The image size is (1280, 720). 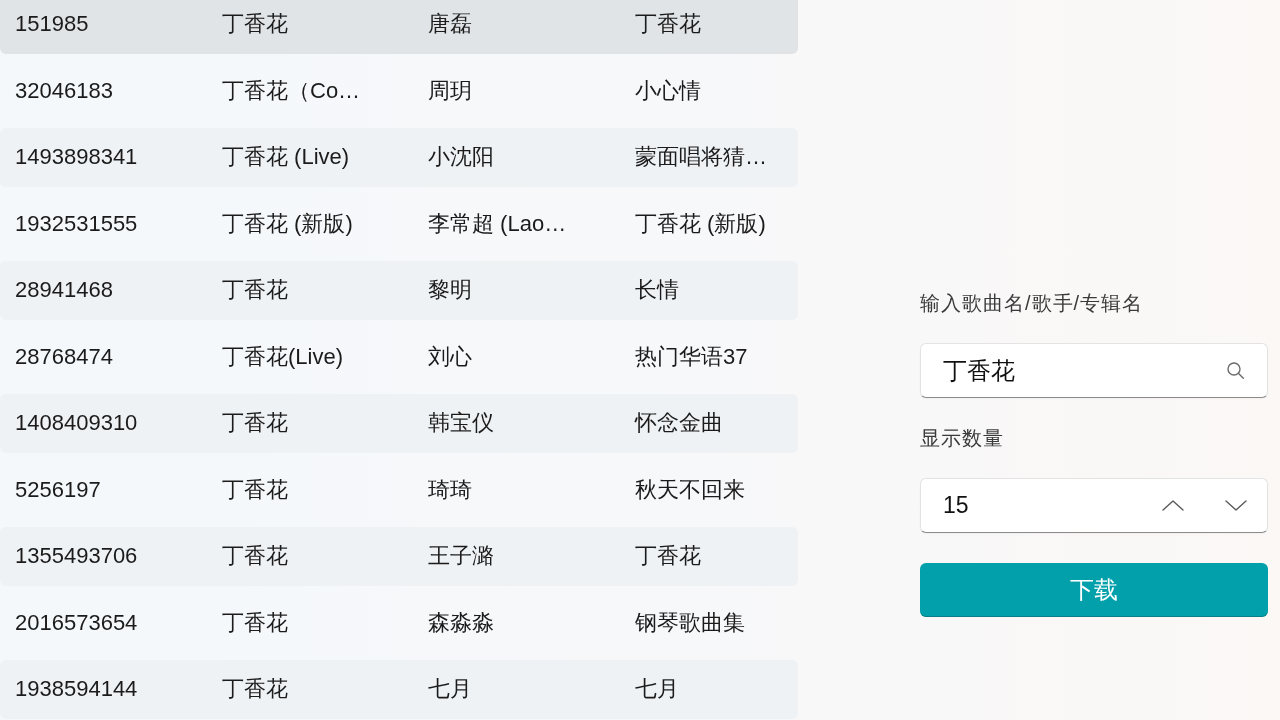 What do you see at coordinates (76, 556) in the screenshot?
I see `table-cell: 1355493706` at bounding box center [76, 556].